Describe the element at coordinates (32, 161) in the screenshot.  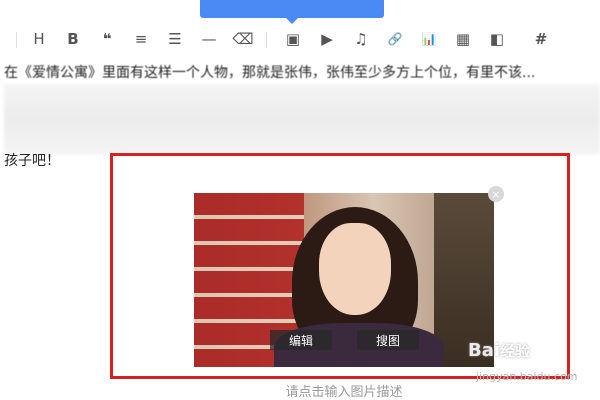
I see `content-text-line: 孩子吧！` at that location.